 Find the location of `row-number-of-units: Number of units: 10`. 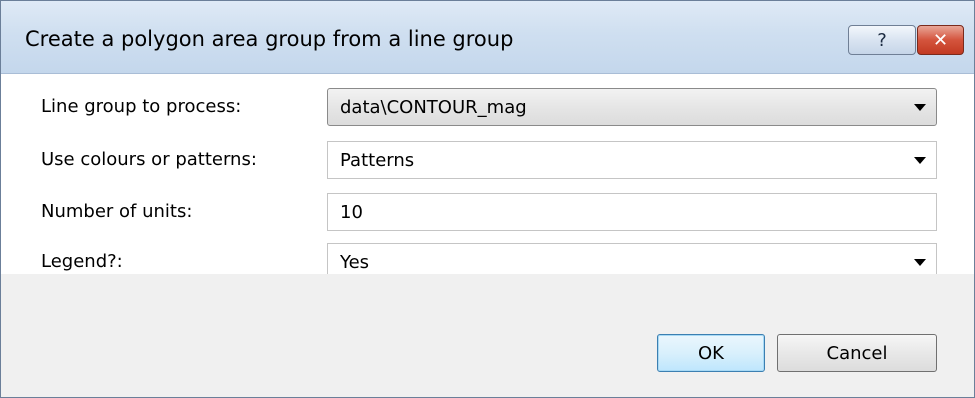

row-number-of-units: Number of units: 10 is located at coordinates (487, 213).